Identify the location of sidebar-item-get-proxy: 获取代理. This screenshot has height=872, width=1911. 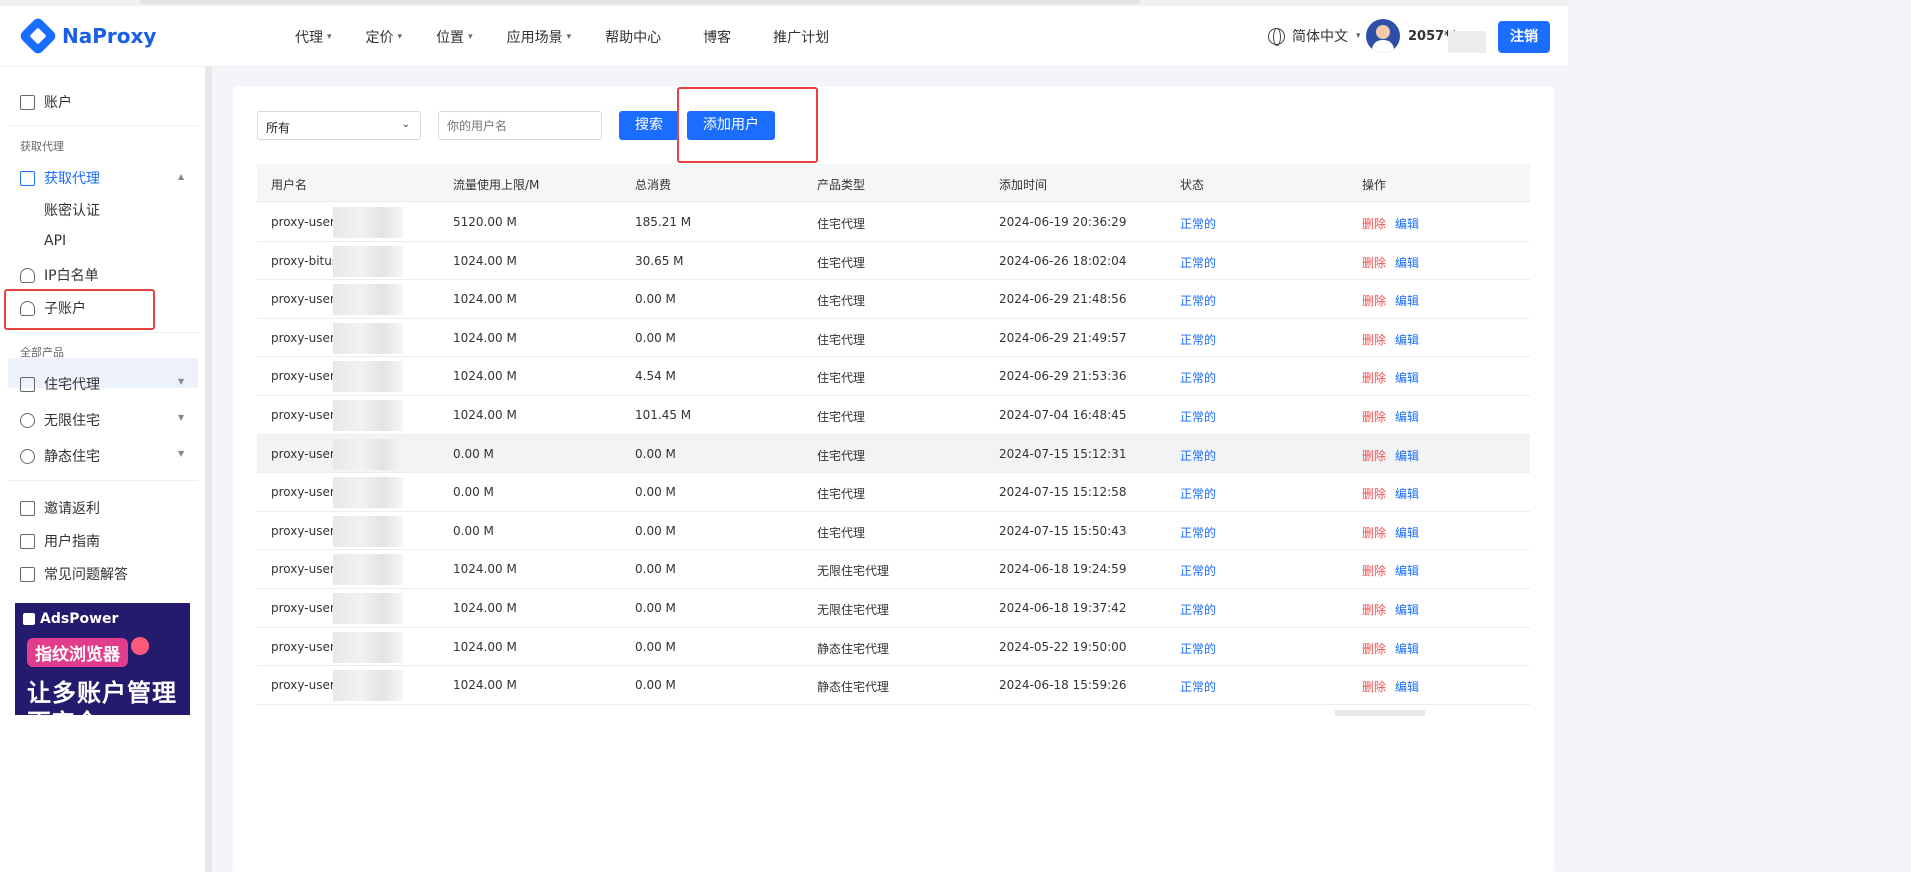
(60, 178).